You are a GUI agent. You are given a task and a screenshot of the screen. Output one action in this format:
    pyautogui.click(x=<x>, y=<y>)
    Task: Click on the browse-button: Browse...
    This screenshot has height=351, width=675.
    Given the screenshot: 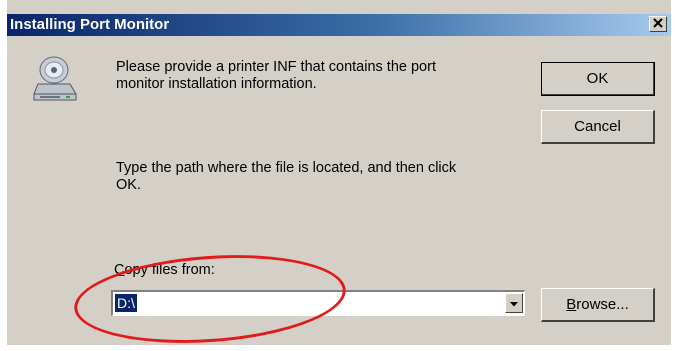 What is the action you would take?
    pyautogui.click(x=598, y=305)
    